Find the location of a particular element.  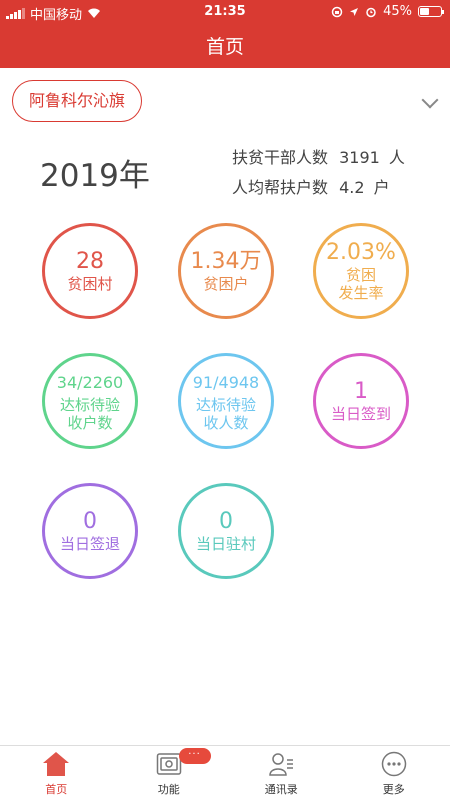

rotation-lock-icon is located at coordinates (337, 11).